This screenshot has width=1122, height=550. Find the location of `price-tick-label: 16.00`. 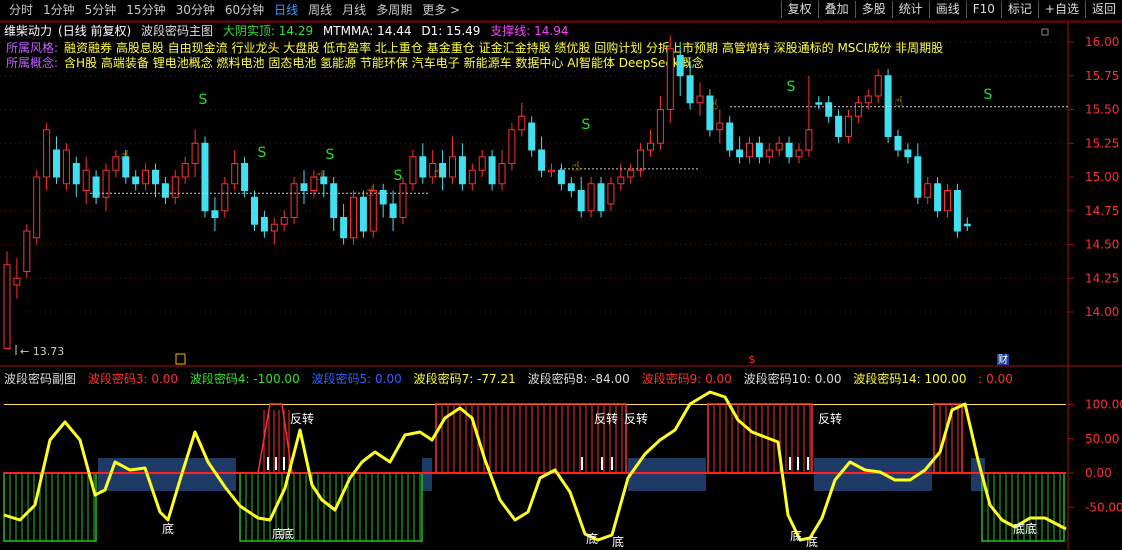

price-tick-label: 16.00 is located at coordinates (1102, 42).